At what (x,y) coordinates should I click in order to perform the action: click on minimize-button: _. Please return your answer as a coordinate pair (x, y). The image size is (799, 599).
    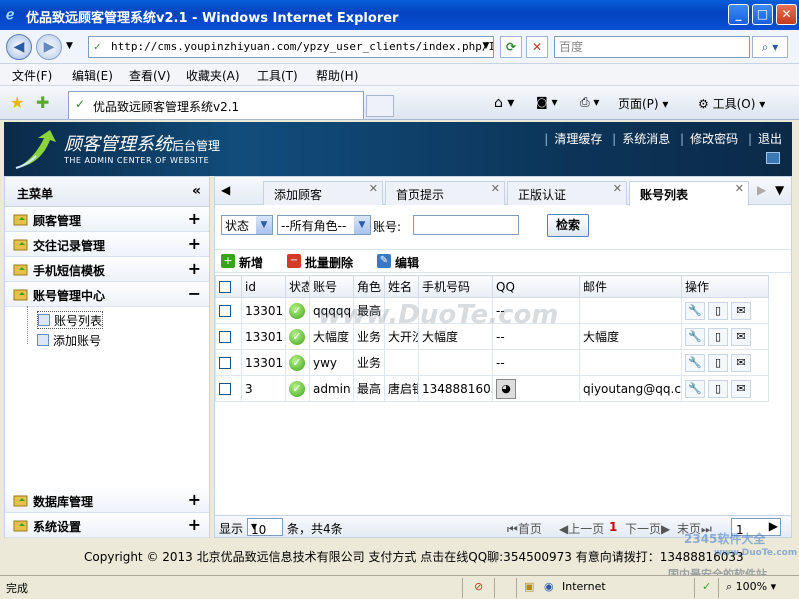
    Looking at the image, I should click on (738, 14).